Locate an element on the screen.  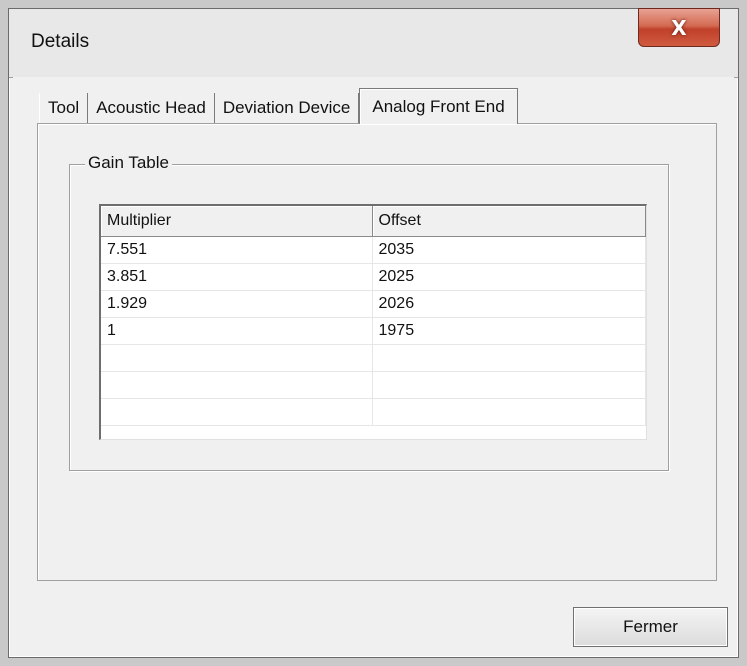
multiplier-cell: 1 is located at coordinates (237, 331).